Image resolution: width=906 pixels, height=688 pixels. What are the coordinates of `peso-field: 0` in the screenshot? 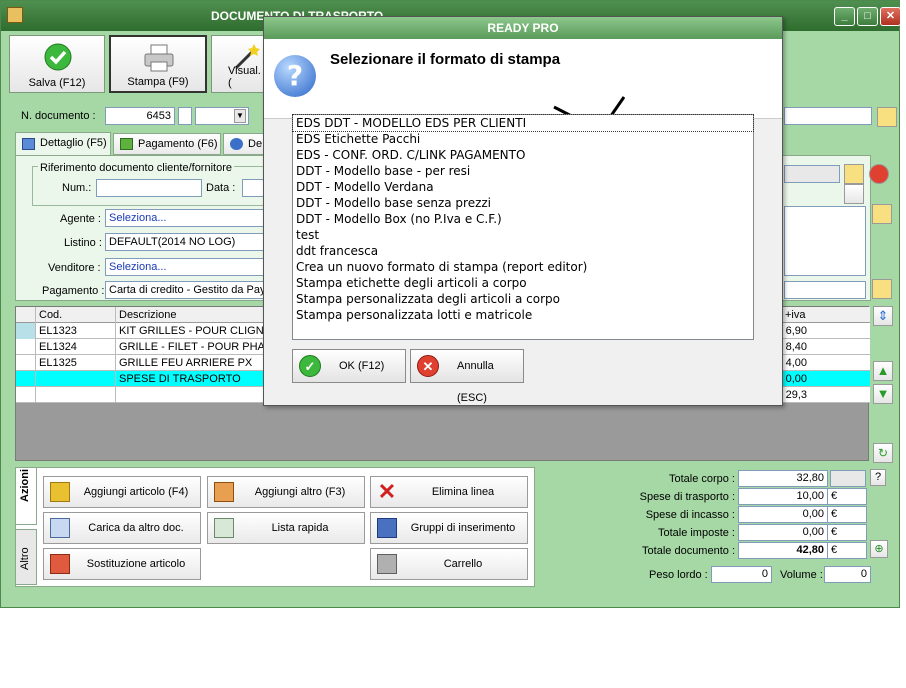 It's located at (741, 574).